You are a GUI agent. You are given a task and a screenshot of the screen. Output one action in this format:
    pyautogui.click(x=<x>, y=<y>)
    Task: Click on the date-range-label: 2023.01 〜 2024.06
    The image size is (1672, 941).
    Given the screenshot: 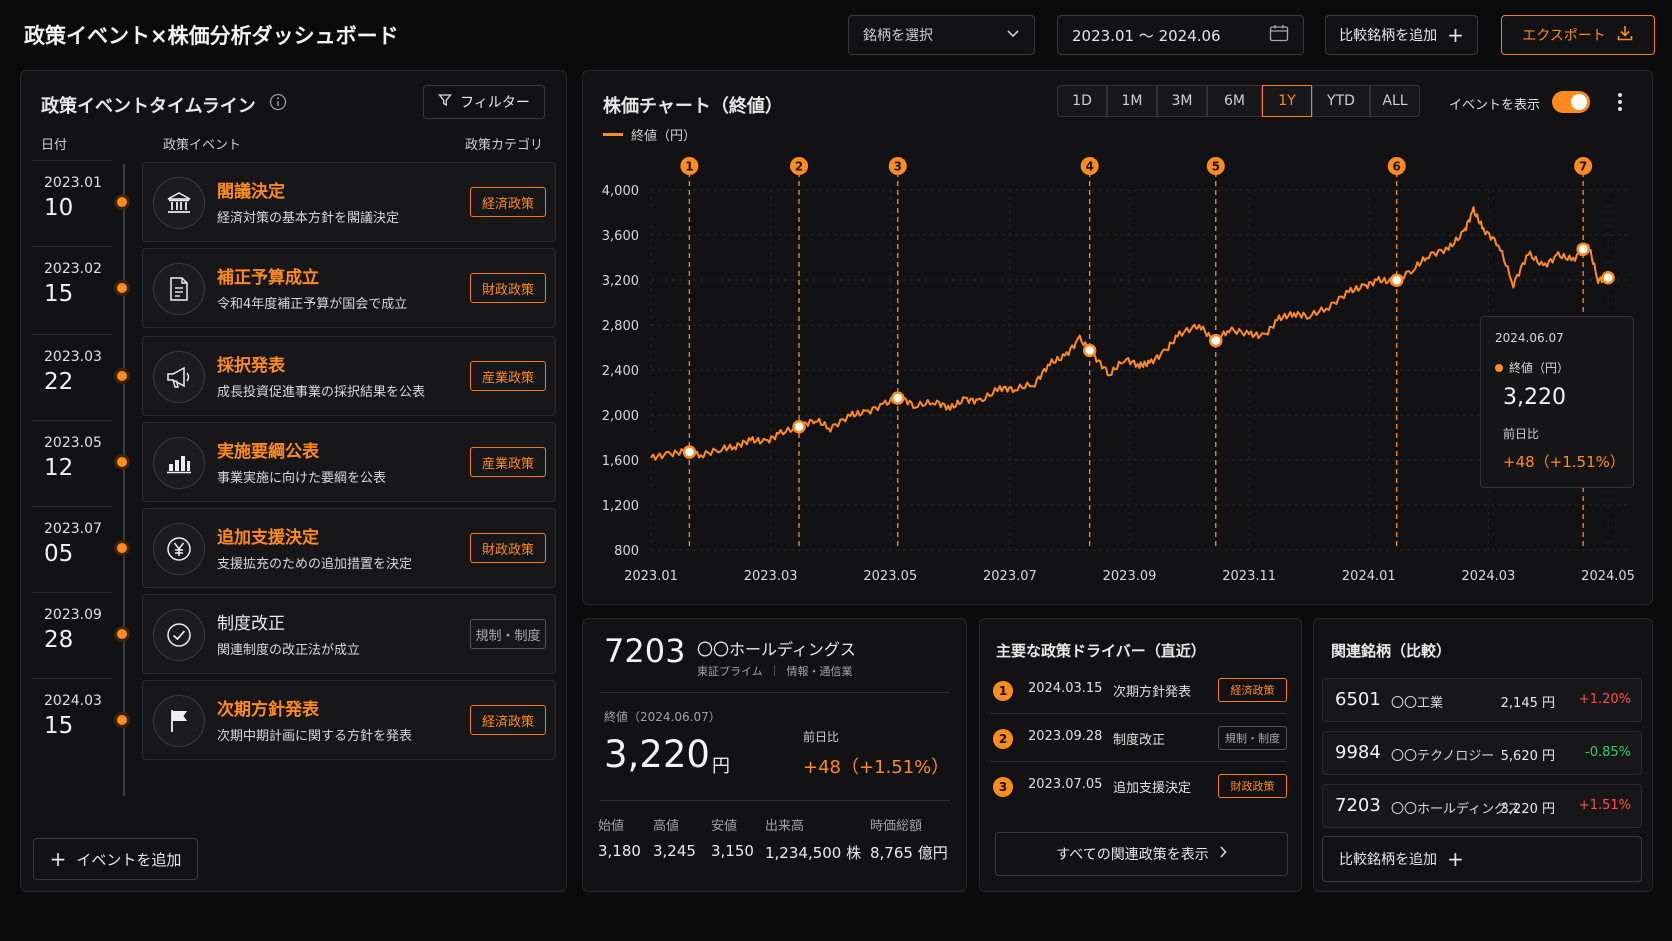 What is the action you would take?
    pyautogui.click(x=1146, y=35)
    